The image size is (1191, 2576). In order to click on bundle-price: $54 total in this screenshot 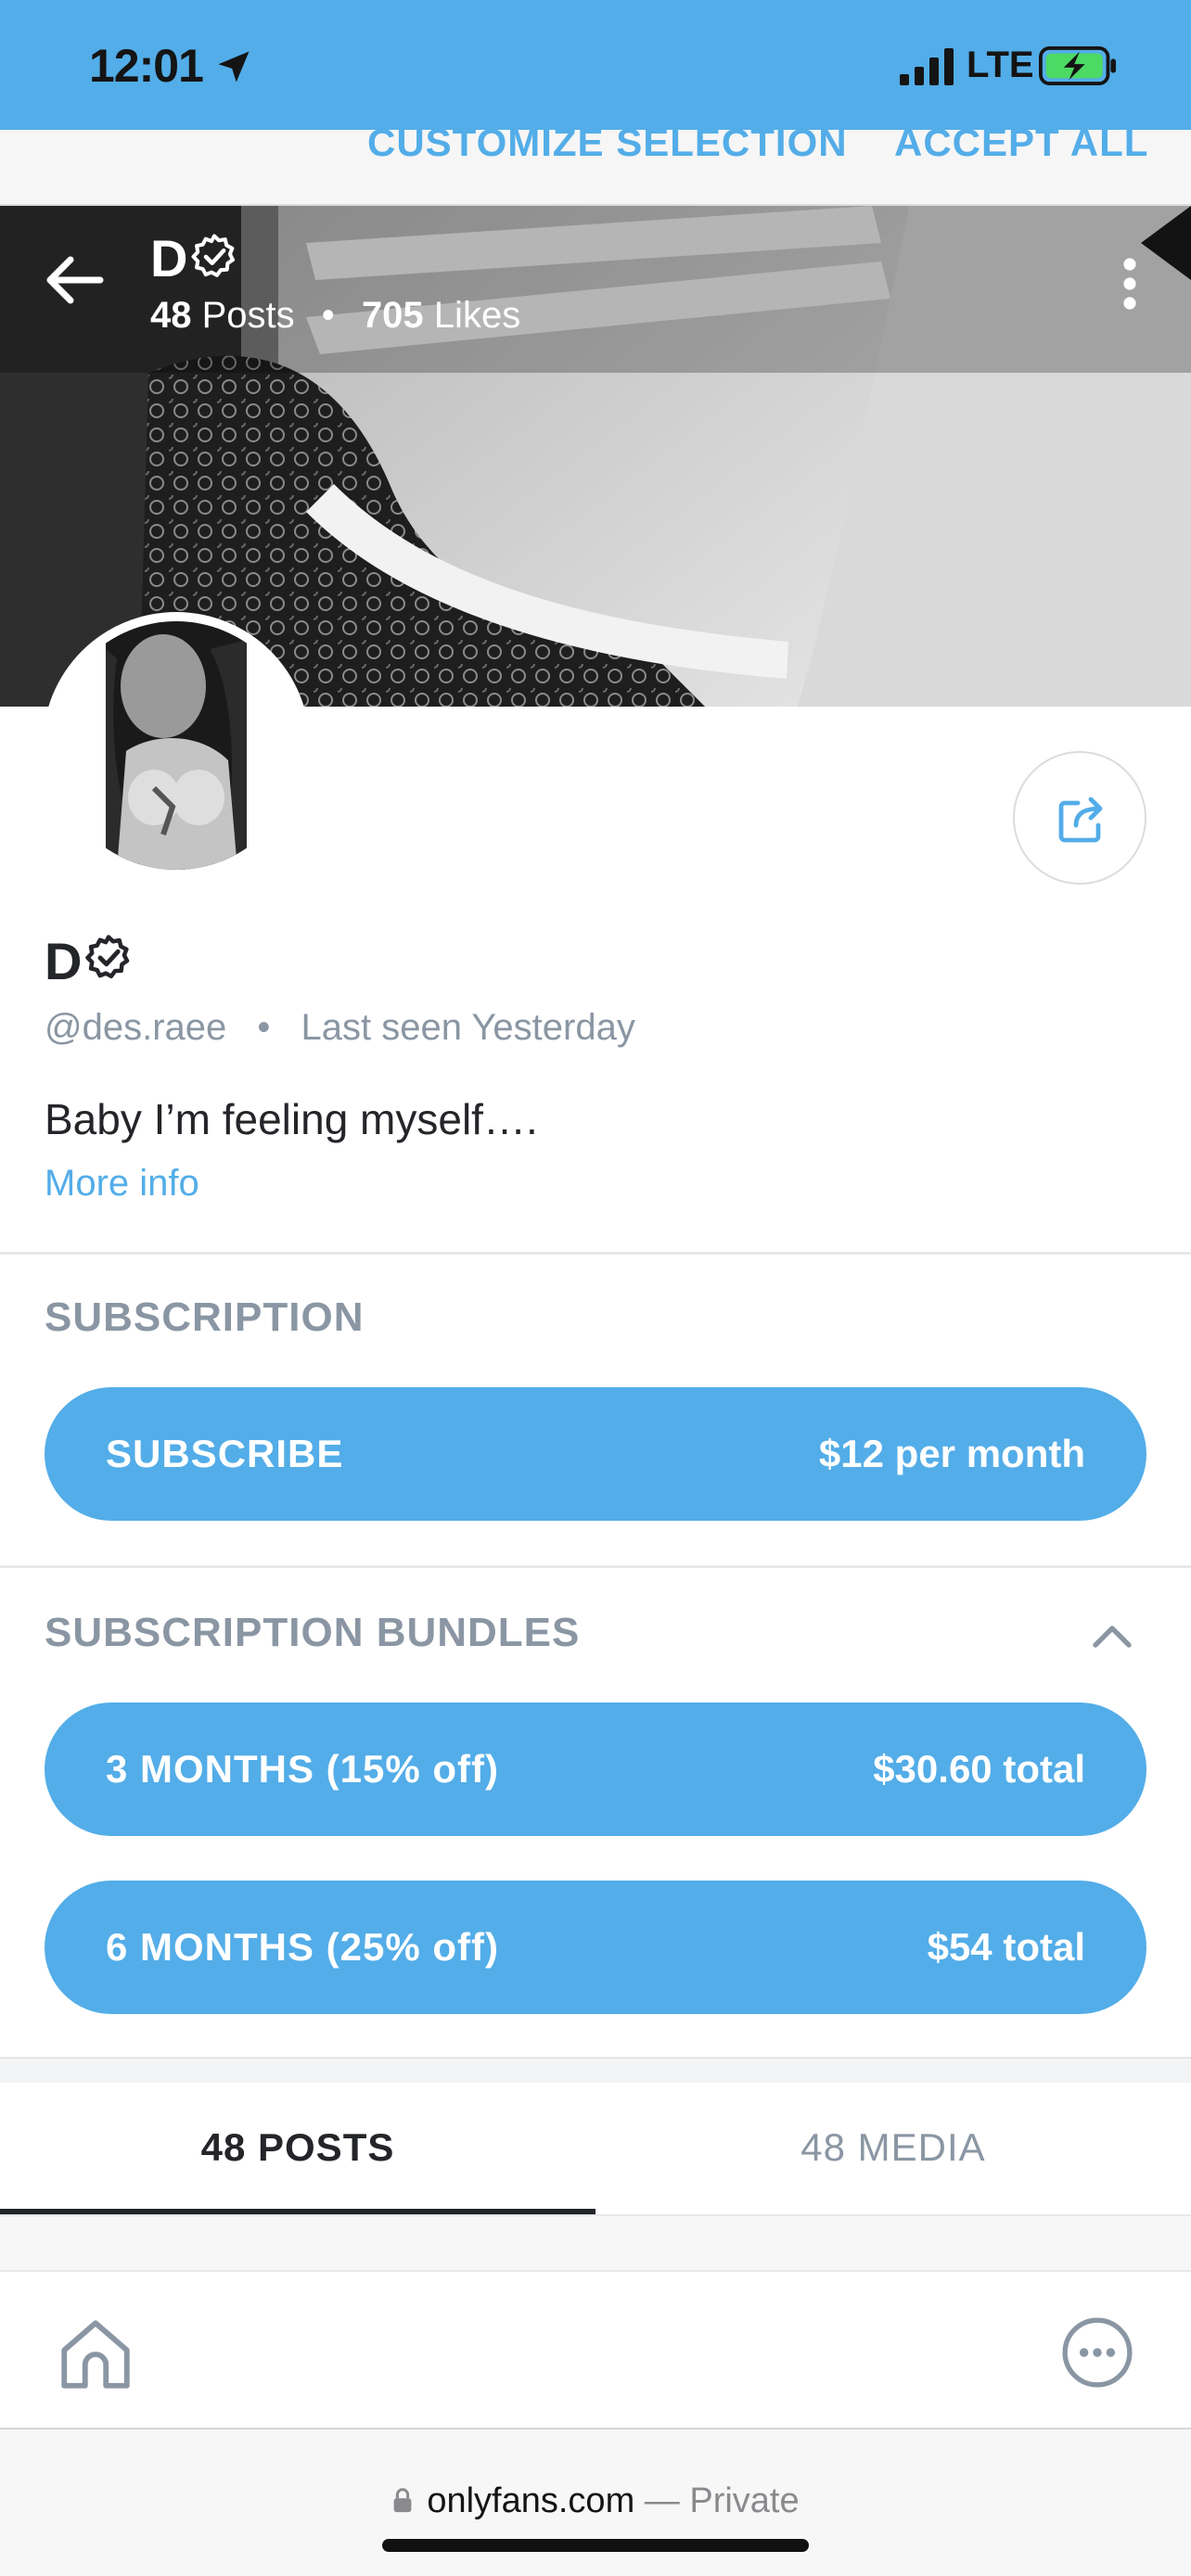, I will do `click(1006, 1947)`.